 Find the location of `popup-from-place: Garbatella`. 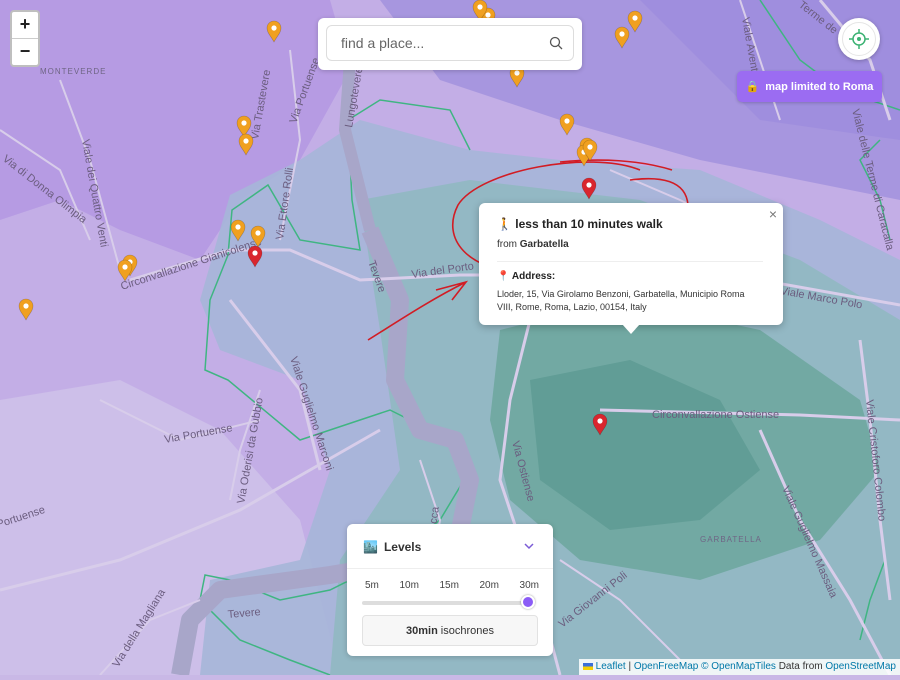

popup-from-place: Garbatella is located at coordinates (544, 244).